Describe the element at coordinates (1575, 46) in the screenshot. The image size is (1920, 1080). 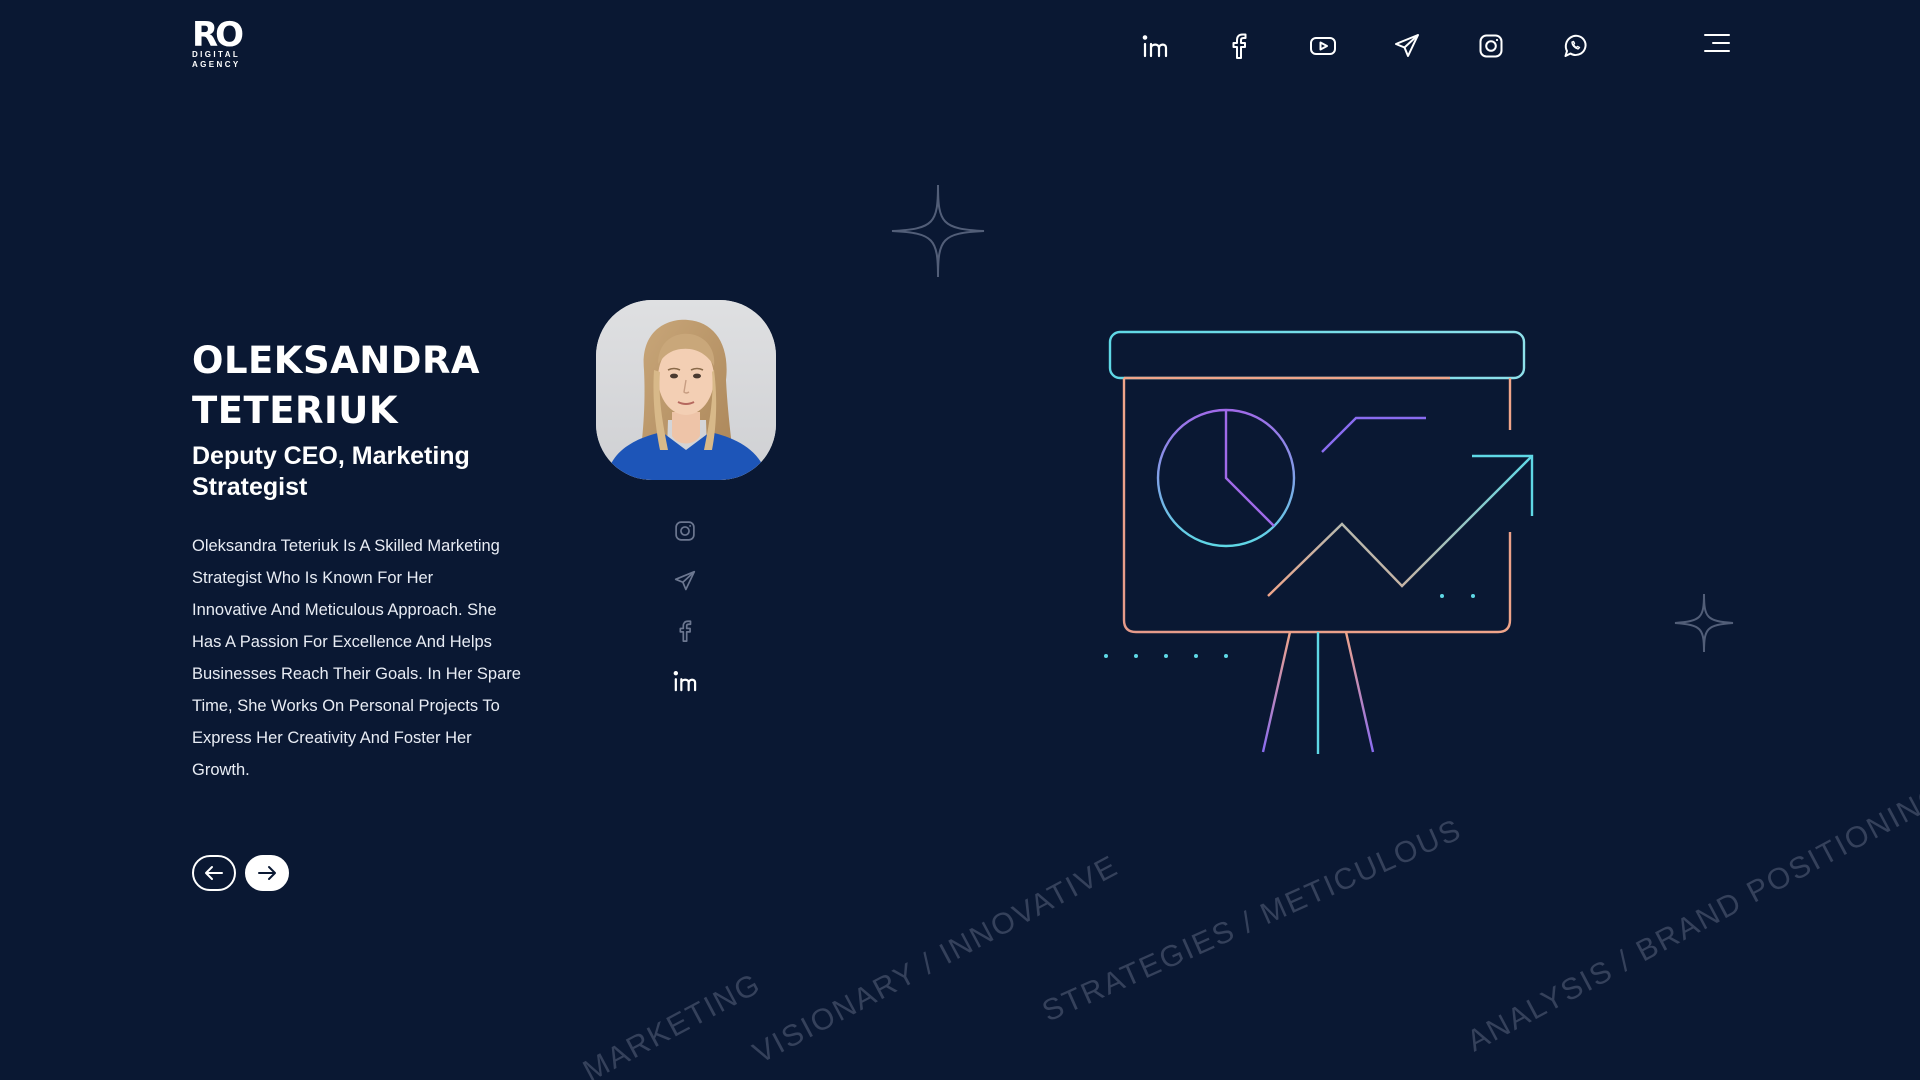
I see `whatsapp-icon` at that location.